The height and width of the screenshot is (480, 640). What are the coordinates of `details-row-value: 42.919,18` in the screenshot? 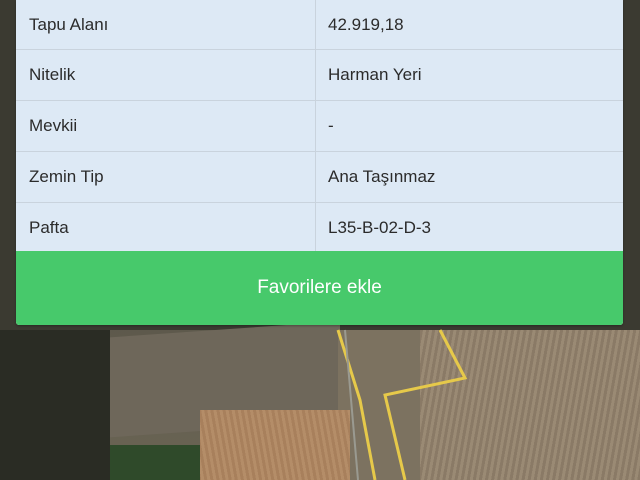 It's located at (366, 24).